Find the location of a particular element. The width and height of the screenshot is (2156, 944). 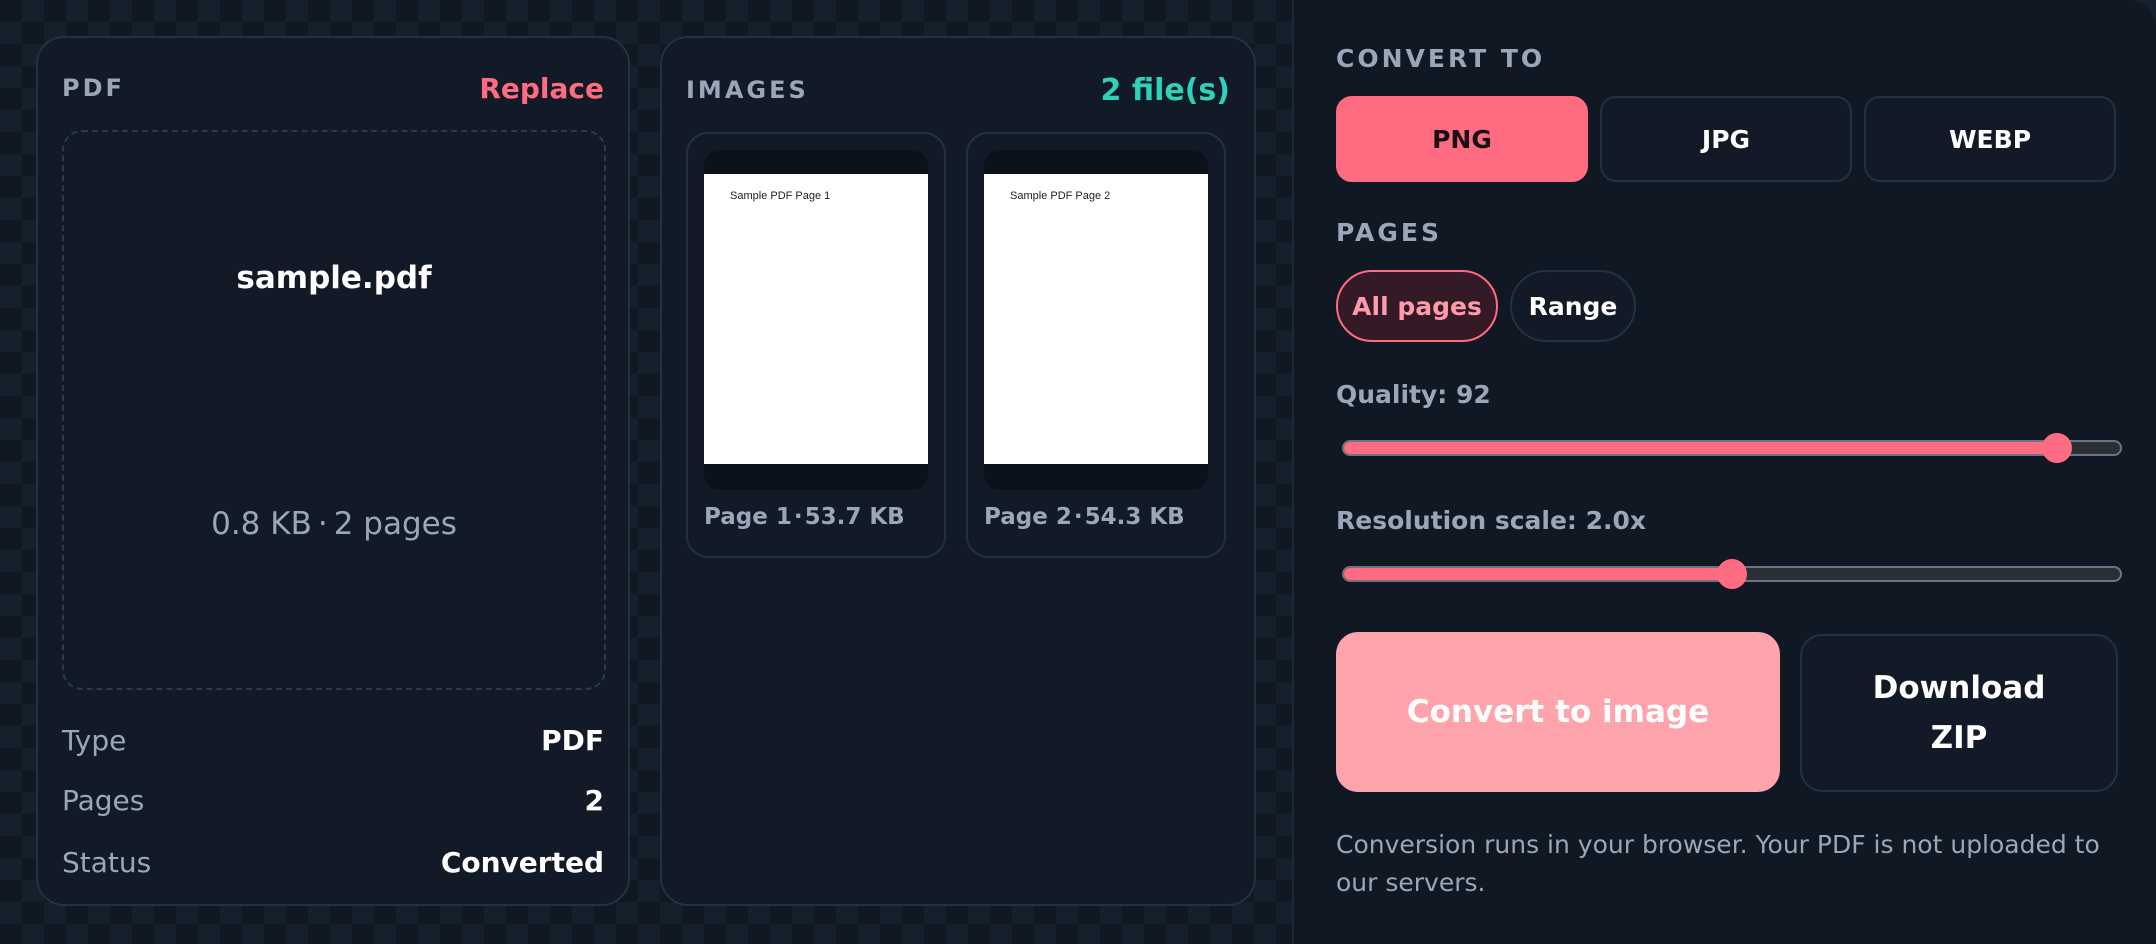

thumb-caption: Page 2·54.3 KB is located at coordinates (1084, 517).